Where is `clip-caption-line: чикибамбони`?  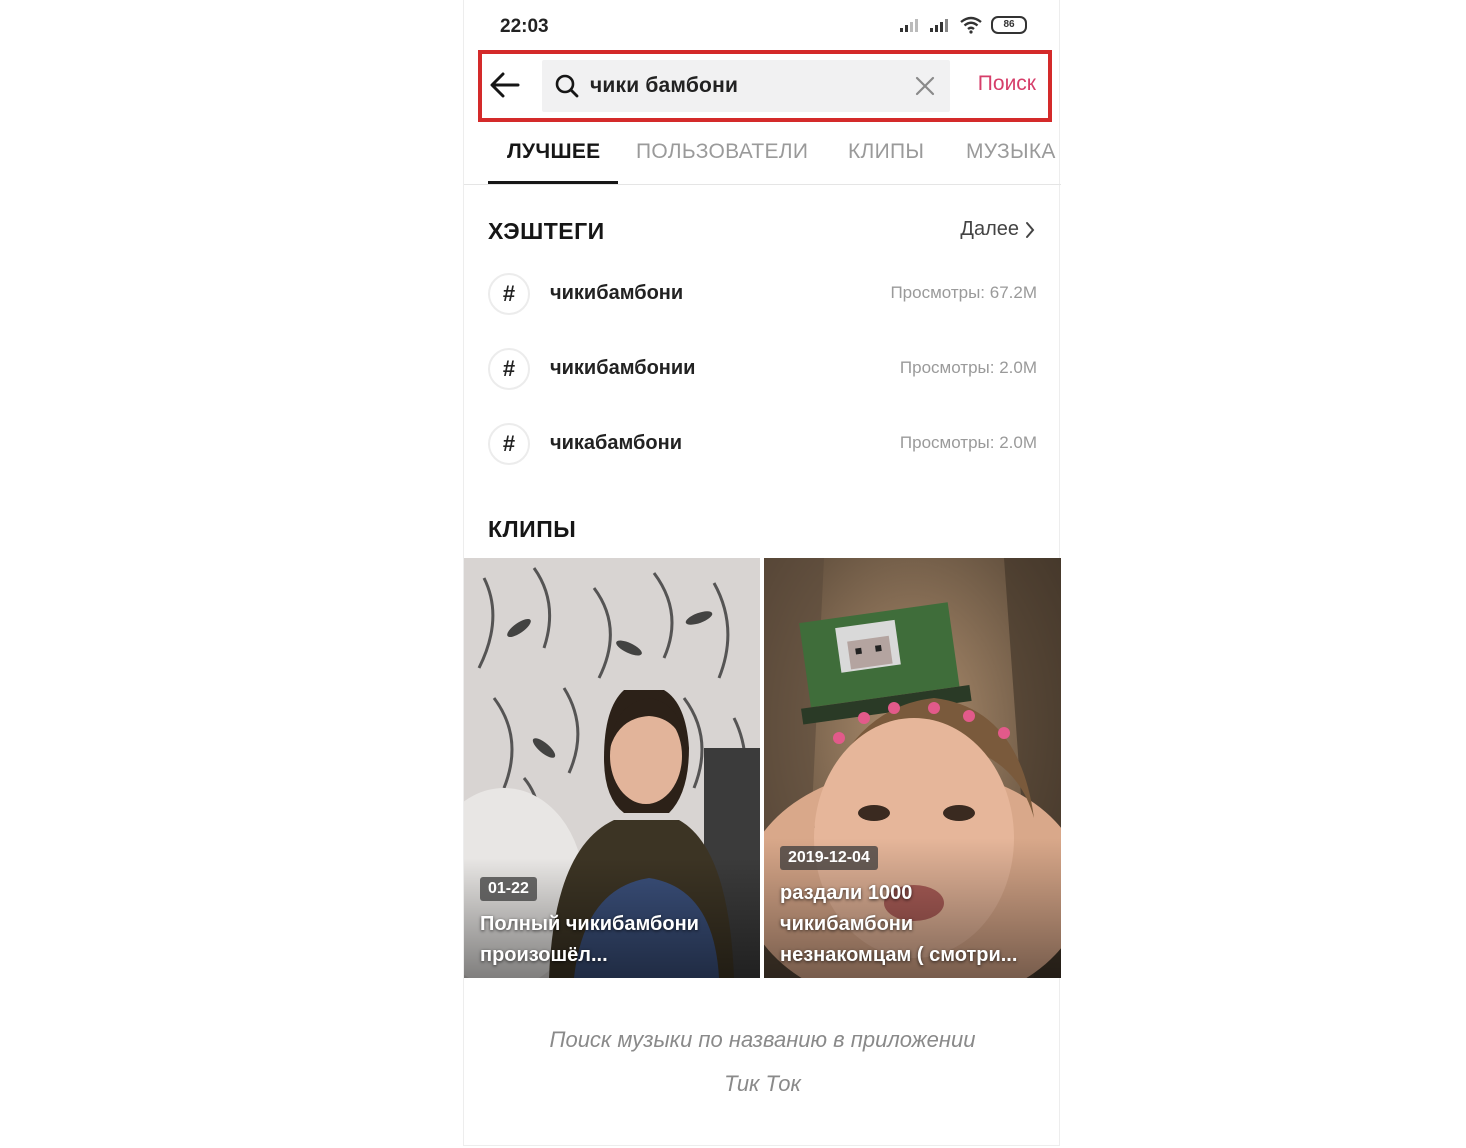
clip-caption-line: чикибамбони is located at coordinates (847, 924).